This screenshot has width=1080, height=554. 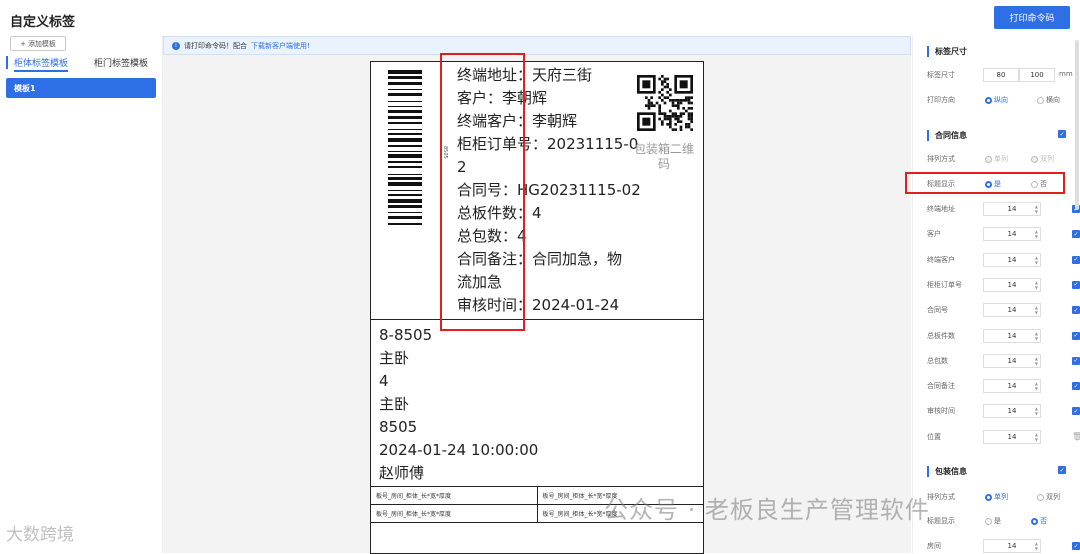 What do you see at coordinates (767, 510) in the screenshot?
I see `watermark: 公众号 · 老板良生产管理软件` at bounding box center [767, 510].